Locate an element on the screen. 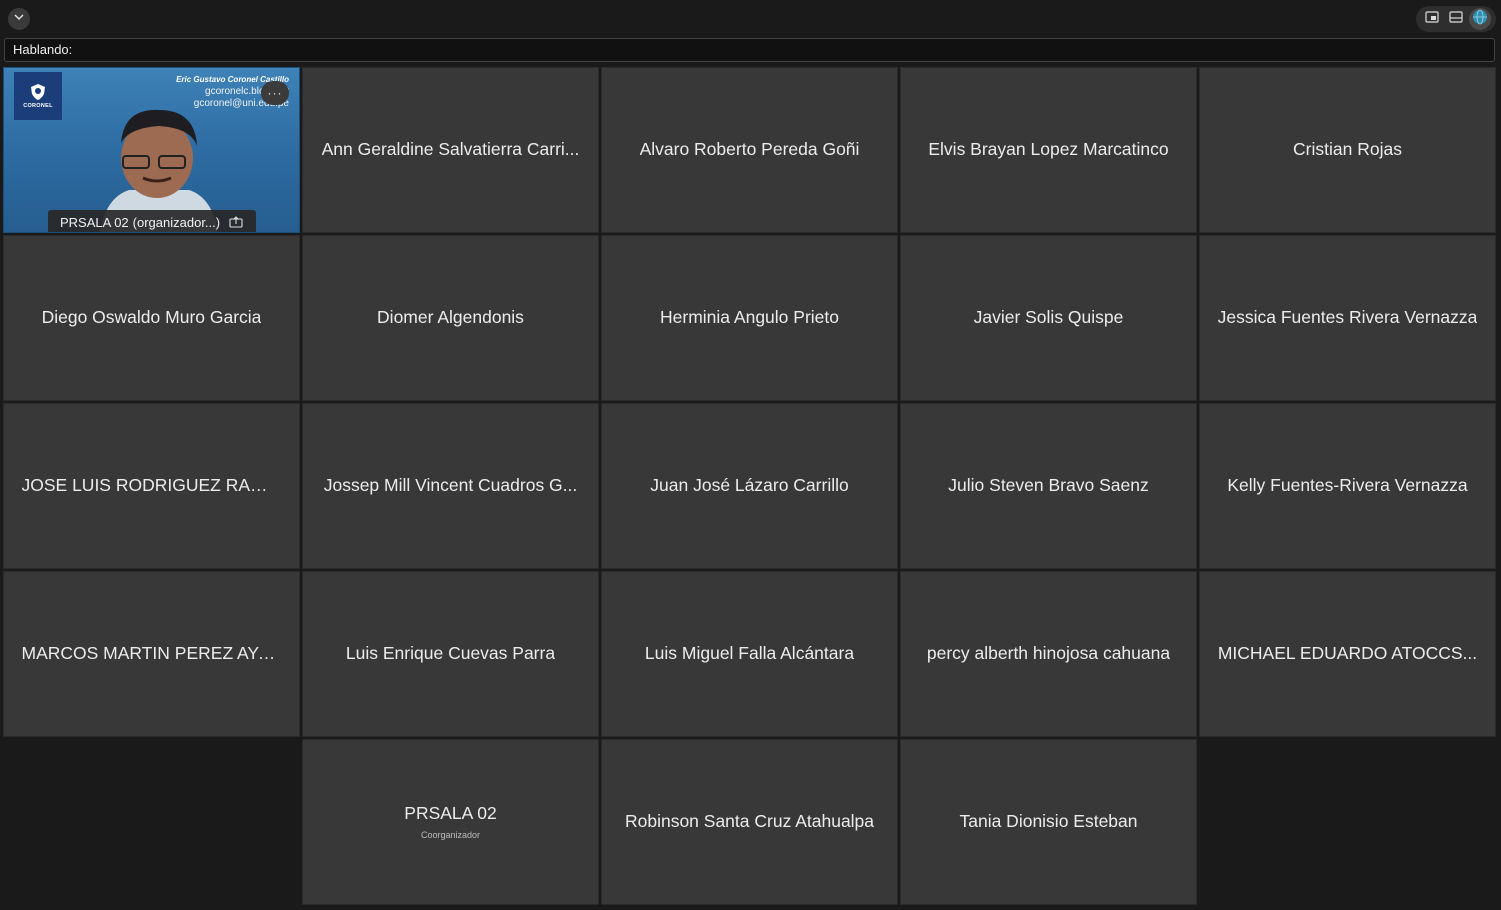 This screenshot has width=1501, height=910. participant-tile: Cristian Rojas is located at coordinates (1347, 150).